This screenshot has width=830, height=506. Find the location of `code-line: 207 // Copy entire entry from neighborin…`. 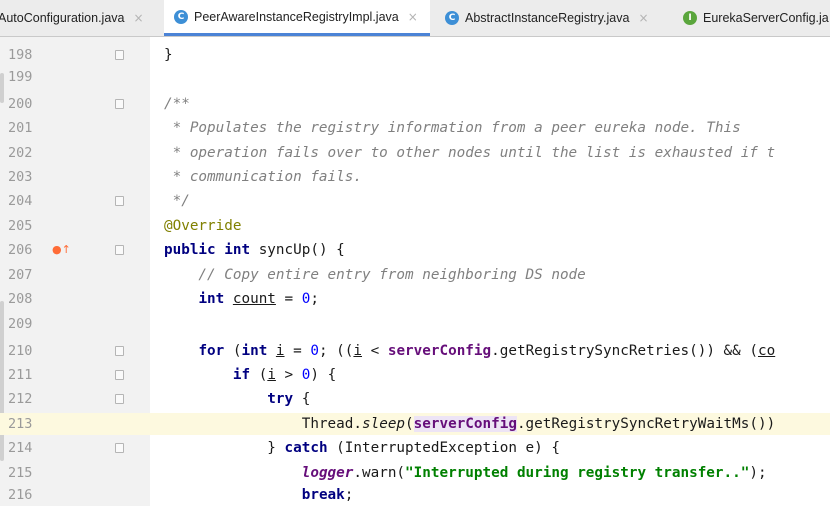

code-line: 207 // Copy entire entry from neighborin… is located at coordinates (415, 275).